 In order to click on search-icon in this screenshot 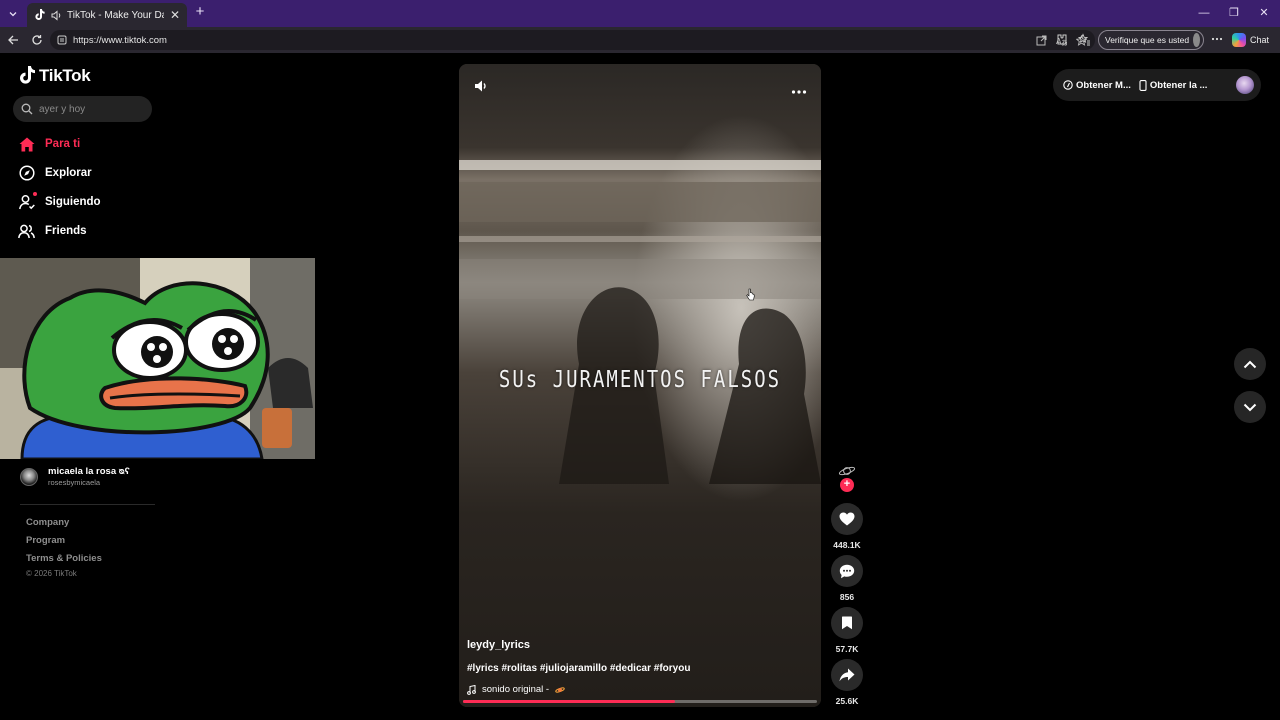, I will do `click(27, 109)`.